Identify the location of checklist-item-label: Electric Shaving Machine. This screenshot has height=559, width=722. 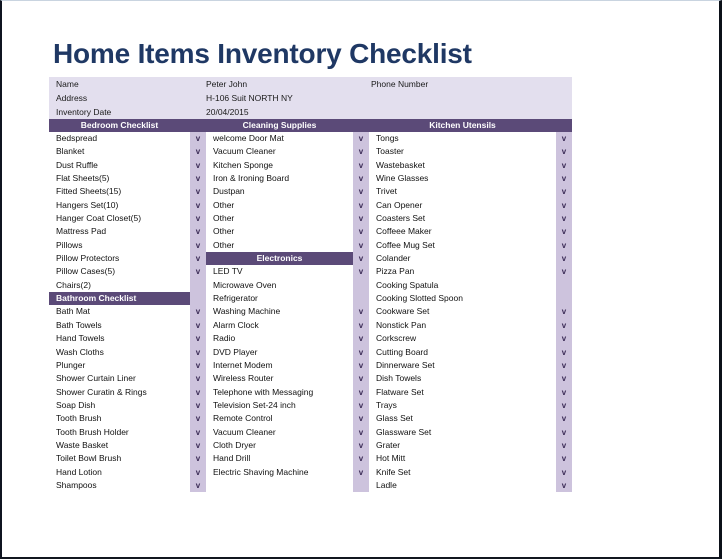
(279, 472).